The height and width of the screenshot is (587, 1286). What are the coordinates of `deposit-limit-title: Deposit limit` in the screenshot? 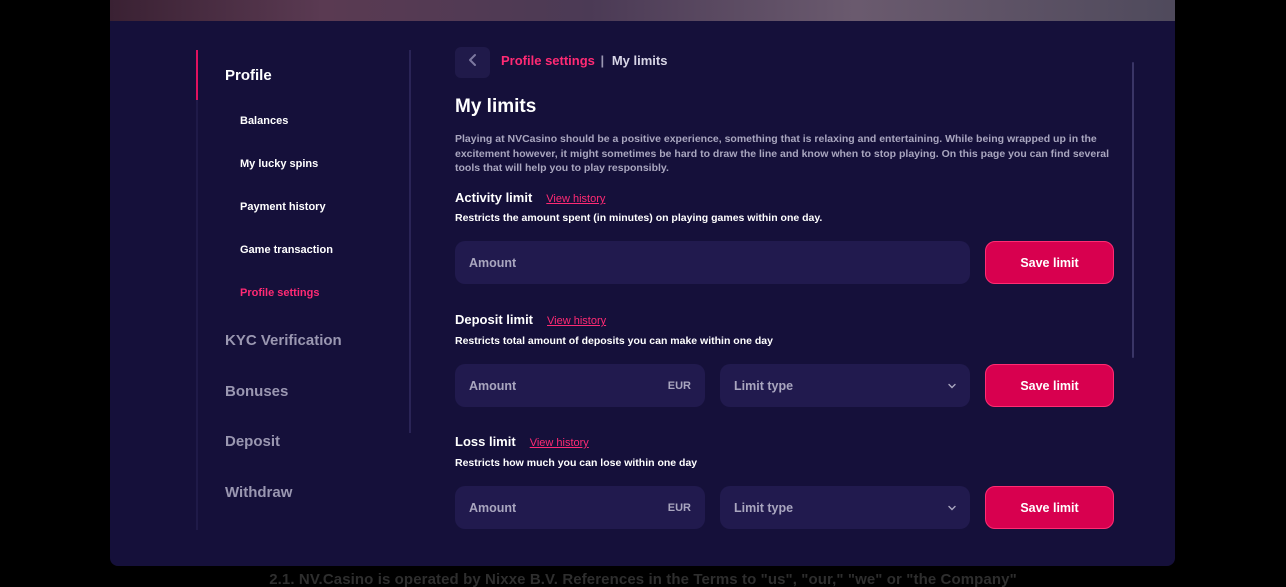 It's located at (494, 319).